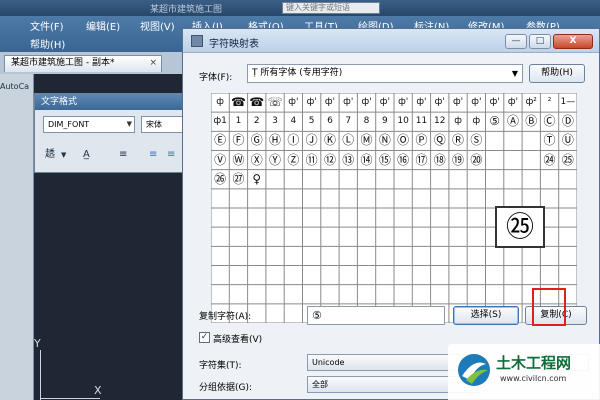  Describe the element at coordinates (421, 121) in the screenshot. I see `character-cell: 11` at that location.